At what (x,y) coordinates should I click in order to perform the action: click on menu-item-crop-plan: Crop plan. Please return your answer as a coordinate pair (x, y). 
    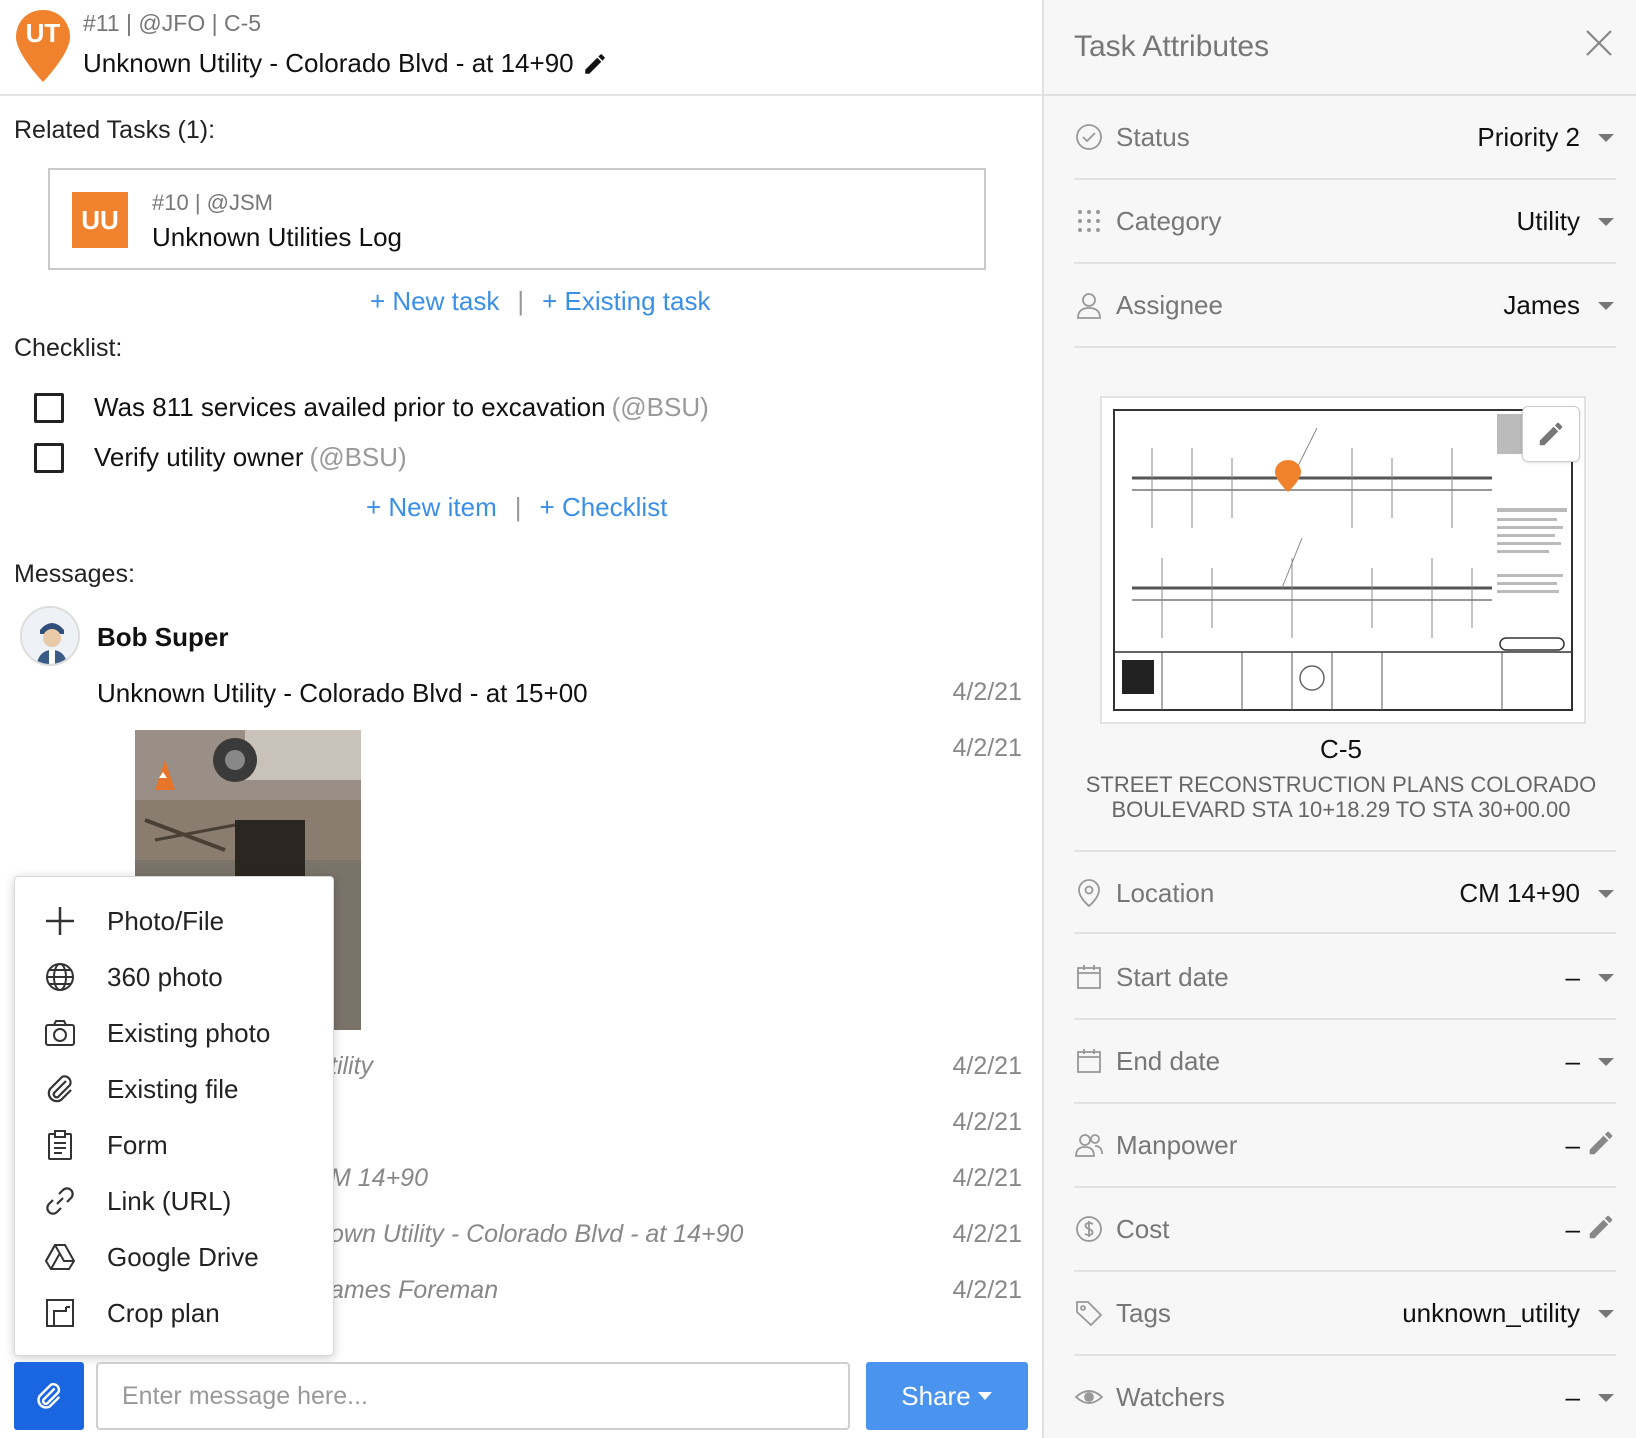
    Looking at the image, I should click on (175, 1313).